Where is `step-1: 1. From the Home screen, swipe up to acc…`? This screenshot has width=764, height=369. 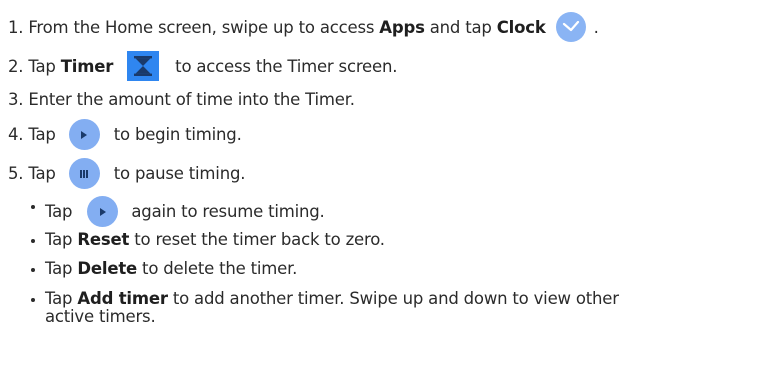
step-1: 1. From the Home screen, swipe up to acc… is located at coordinates (303, 27).